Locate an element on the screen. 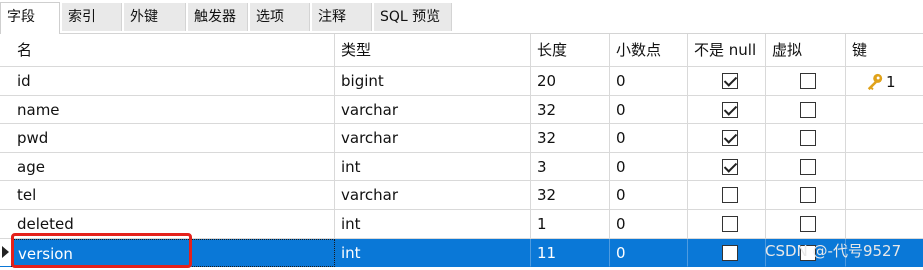 Image resolution: width=923 pixels, height=270 pixels. column-header-type: 类型 is located at coordinates (433, 50).